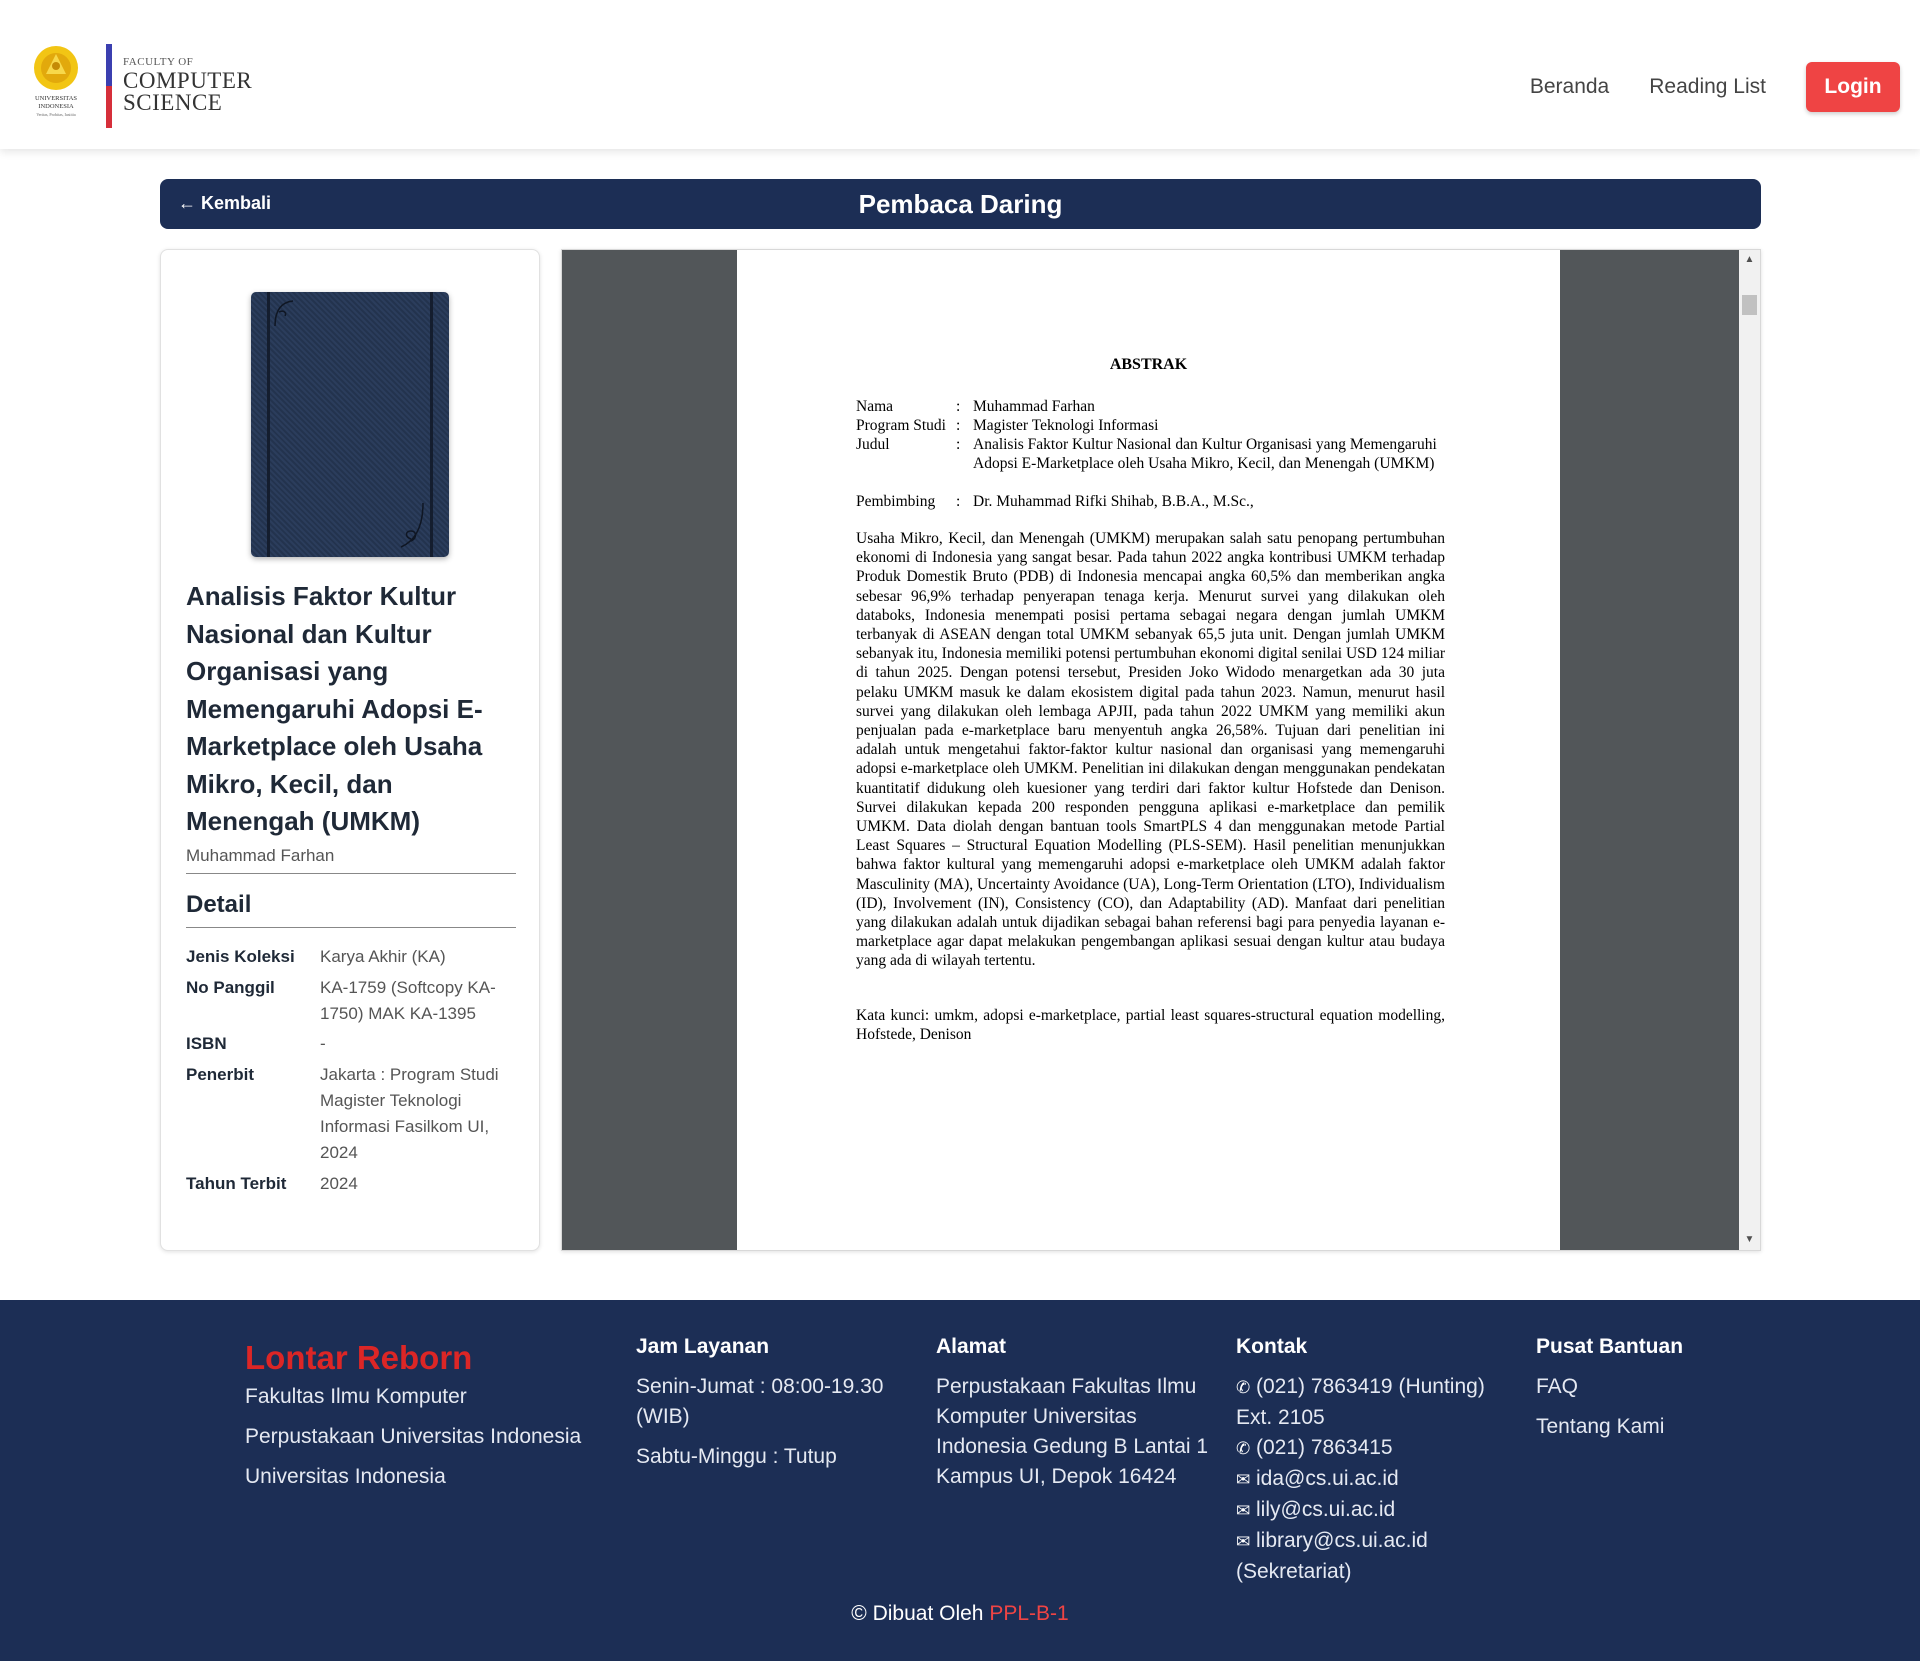  Describe the element at coordinates (206, 1043) in the screenshot. I see `detail-label: ISBN` at that location.